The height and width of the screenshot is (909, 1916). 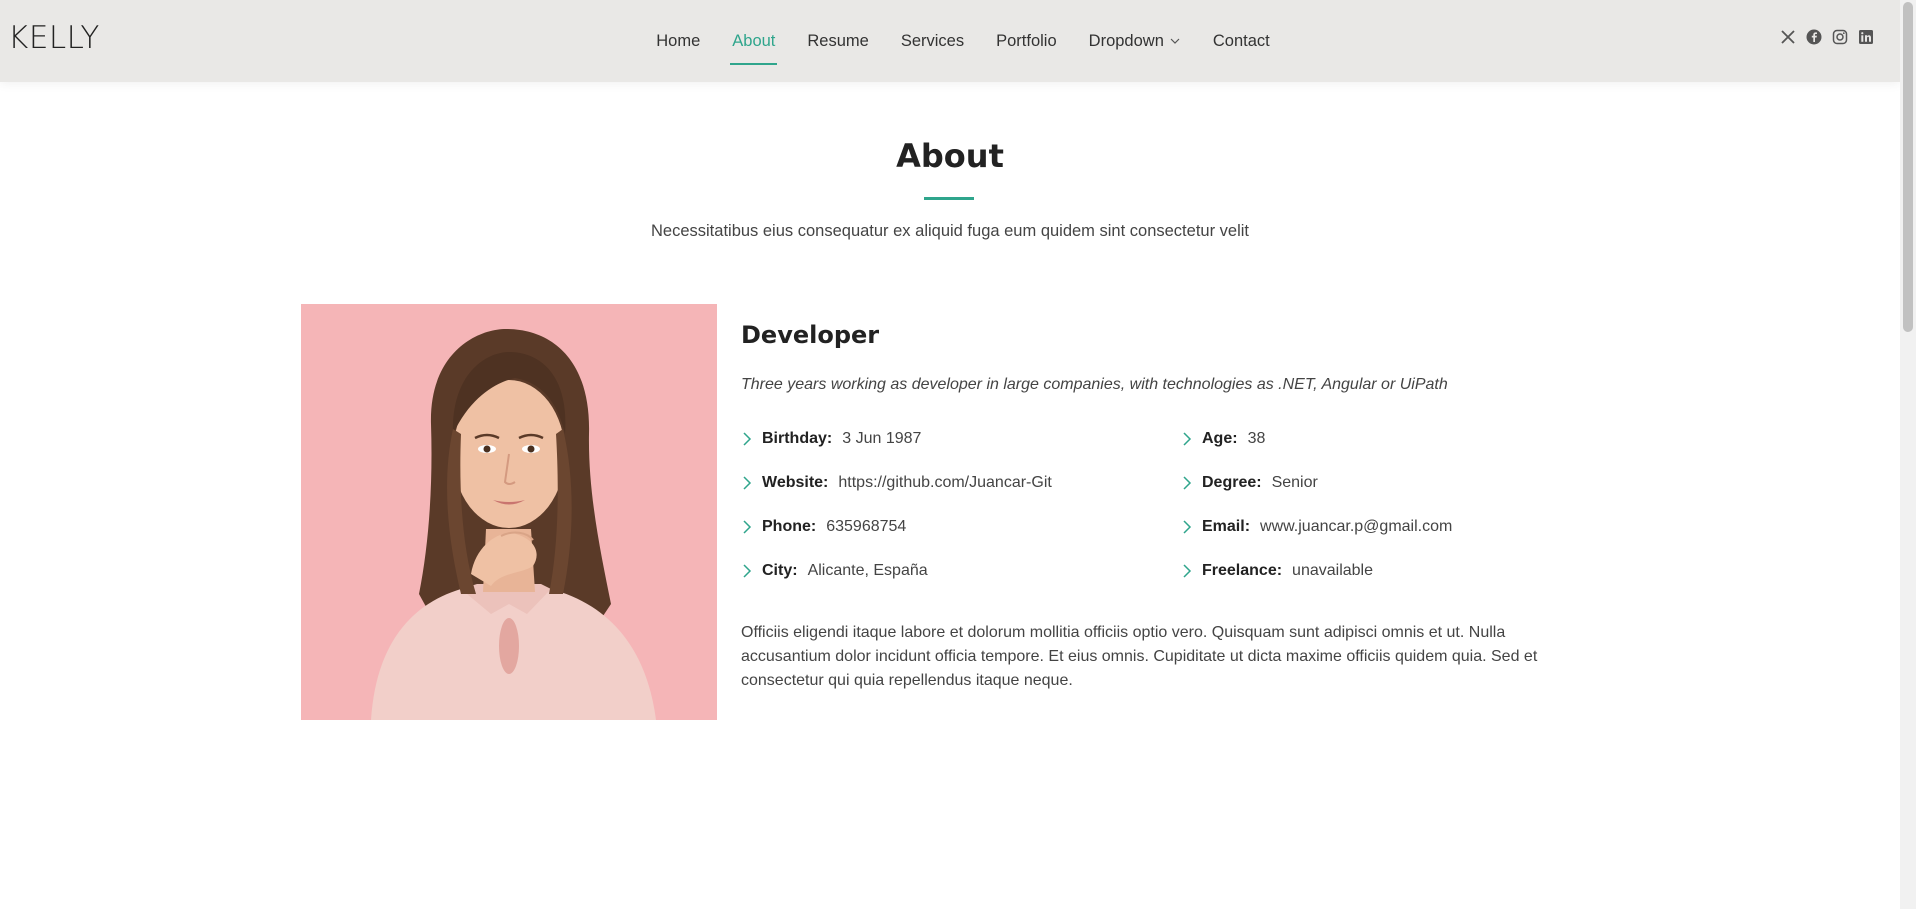 I want to click on info-value: 635968754, so click(x=866, y=526).